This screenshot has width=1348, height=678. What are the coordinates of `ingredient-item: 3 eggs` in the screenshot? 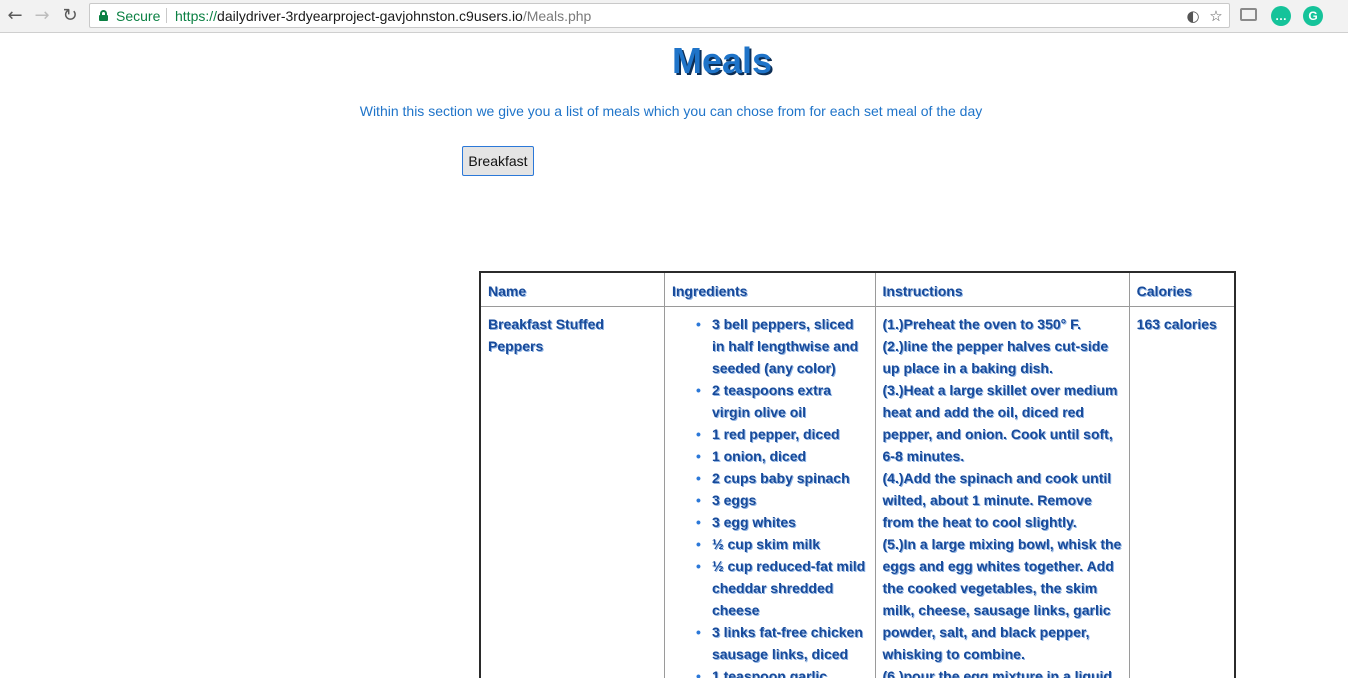 It's located at (782, 500).